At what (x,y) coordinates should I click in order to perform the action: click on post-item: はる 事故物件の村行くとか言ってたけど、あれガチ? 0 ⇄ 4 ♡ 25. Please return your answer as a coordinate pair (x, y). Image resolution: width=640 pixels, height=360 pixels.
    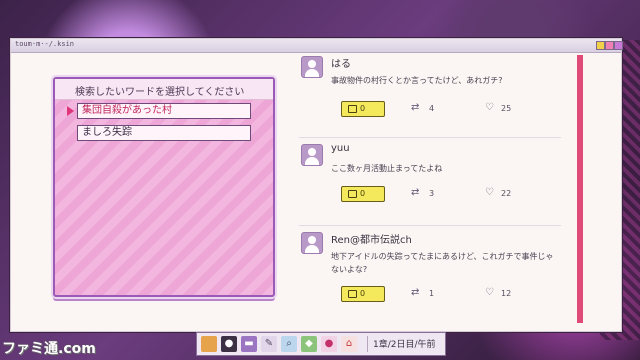
    Looking at the image, I should click on (433, 95).